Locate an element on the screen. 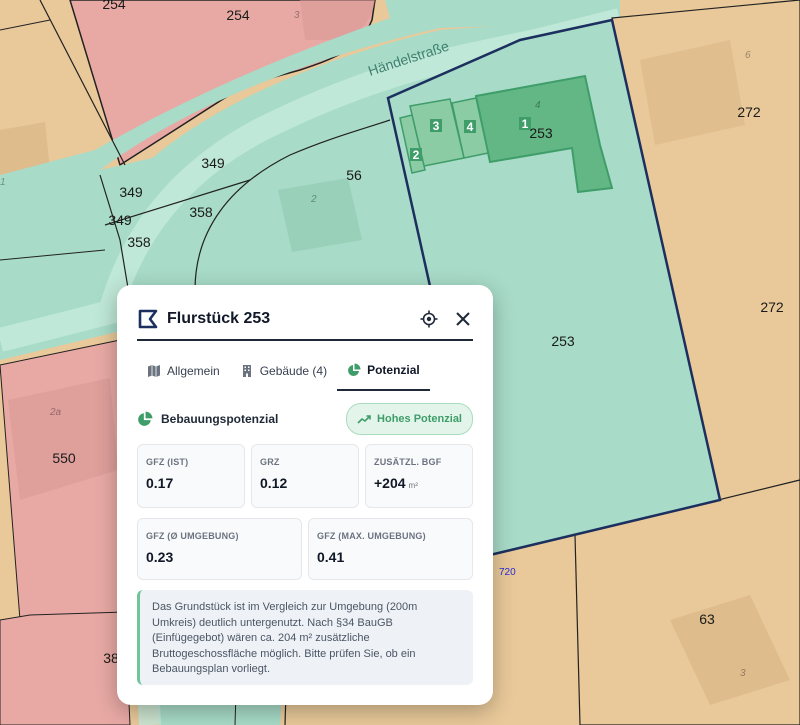 Image resolution: width=800 pixels, height=725 pixels. section-title: Bebauungspotenzial is located at coordinates (220, 419).